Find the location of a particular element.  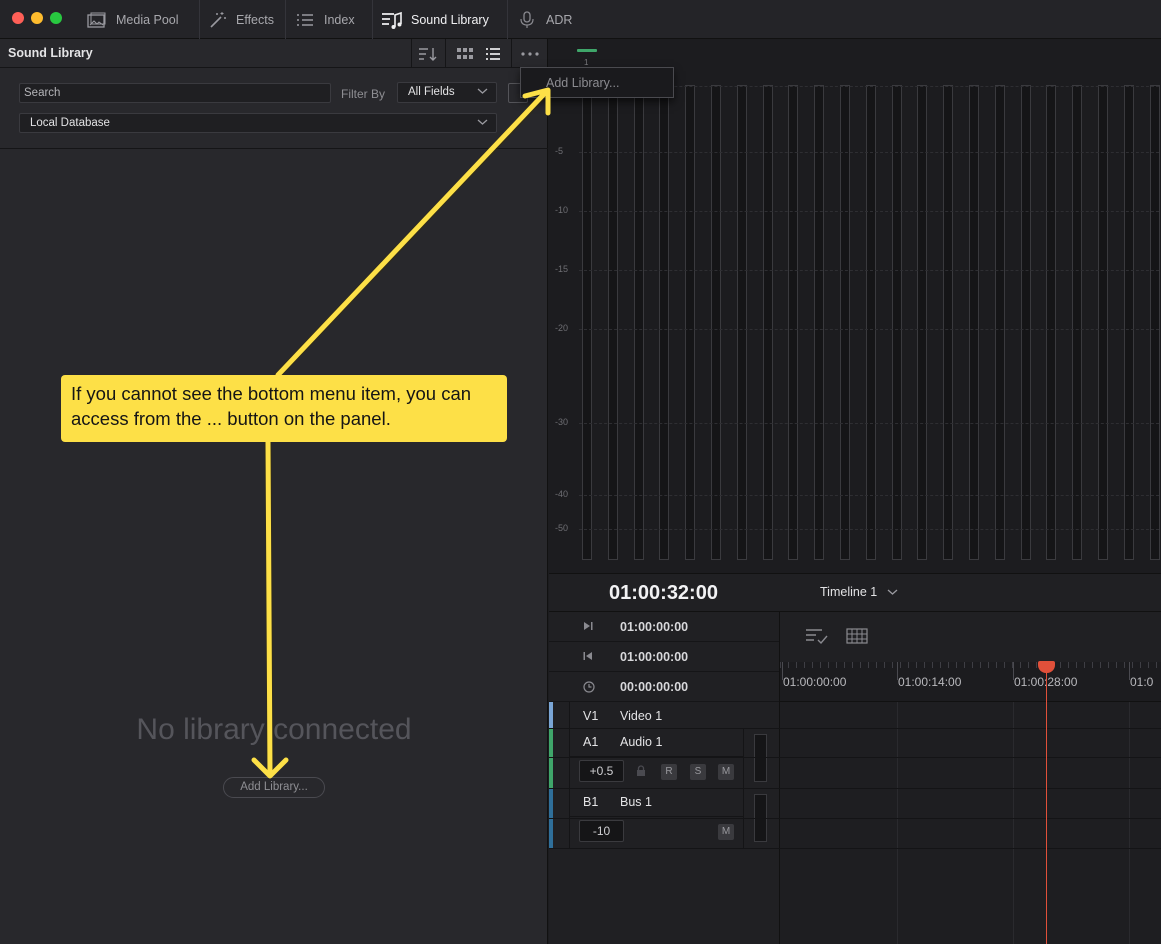

meter-peak-indicator is located at coordinates (587, 50).